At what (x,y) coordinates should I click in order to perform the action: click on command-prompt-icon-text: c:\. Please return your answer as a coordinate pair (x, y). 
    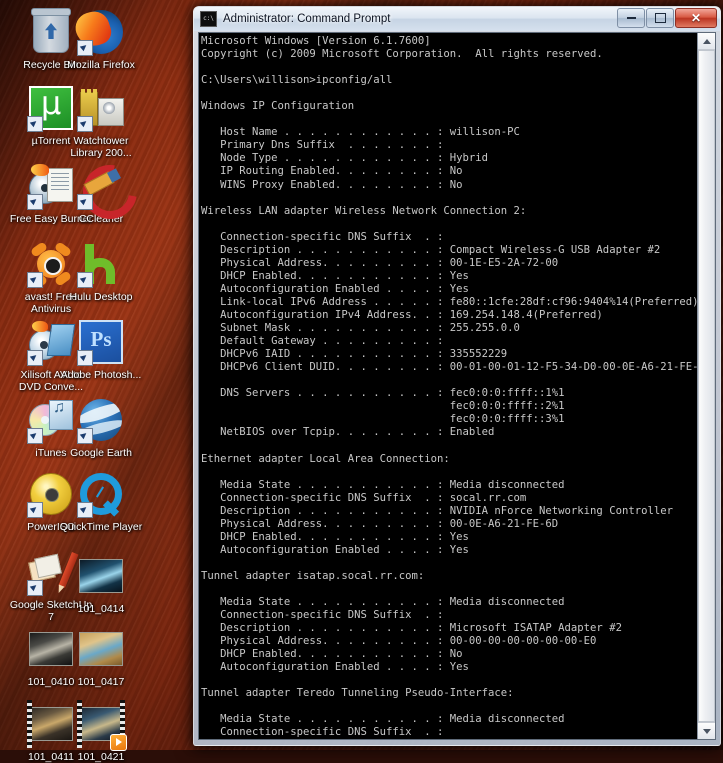
    Looking at the image, I should click on (208, 18).